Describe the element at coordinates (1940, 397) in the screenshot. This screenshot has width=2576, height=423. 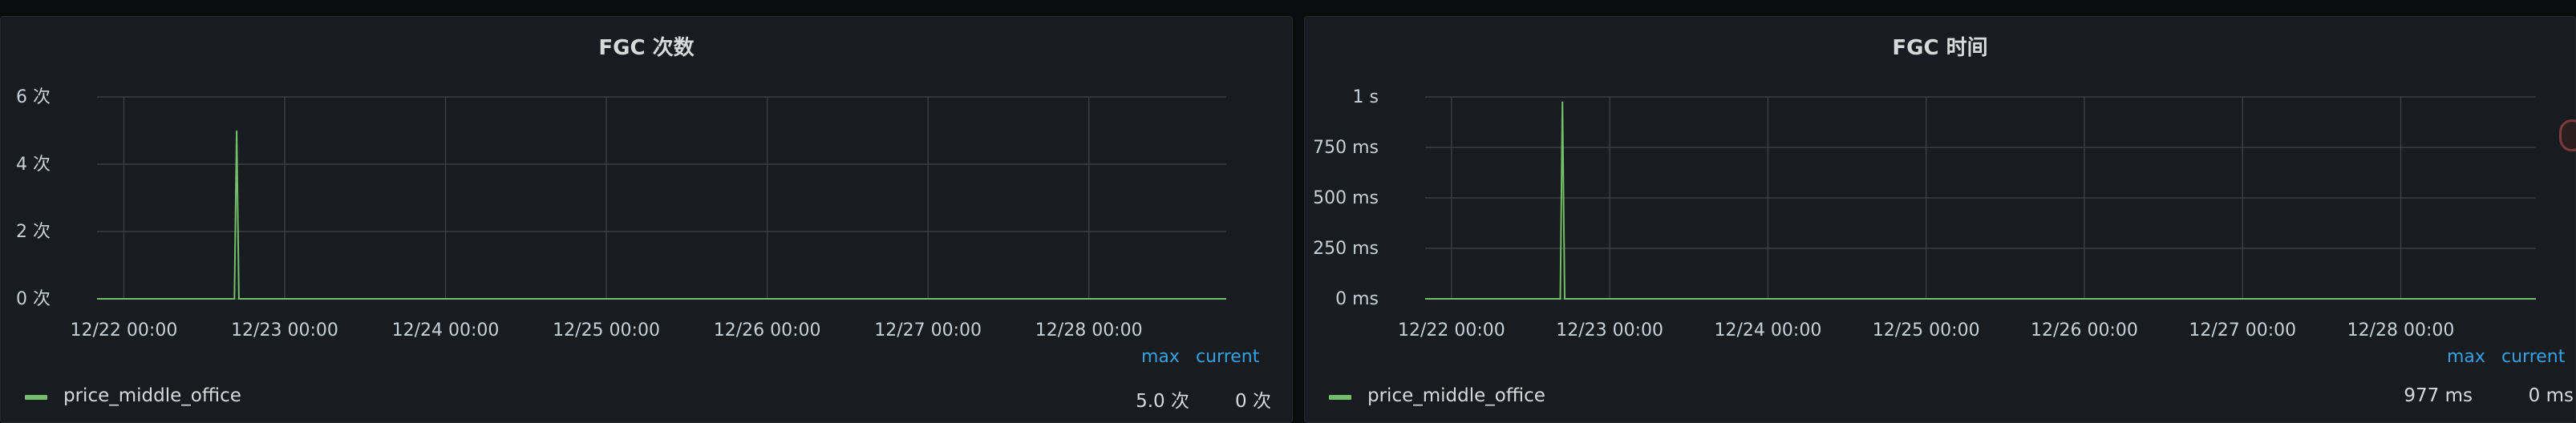
I see `legend-item: price_middle_office 977 ms 0 ms` at that location.